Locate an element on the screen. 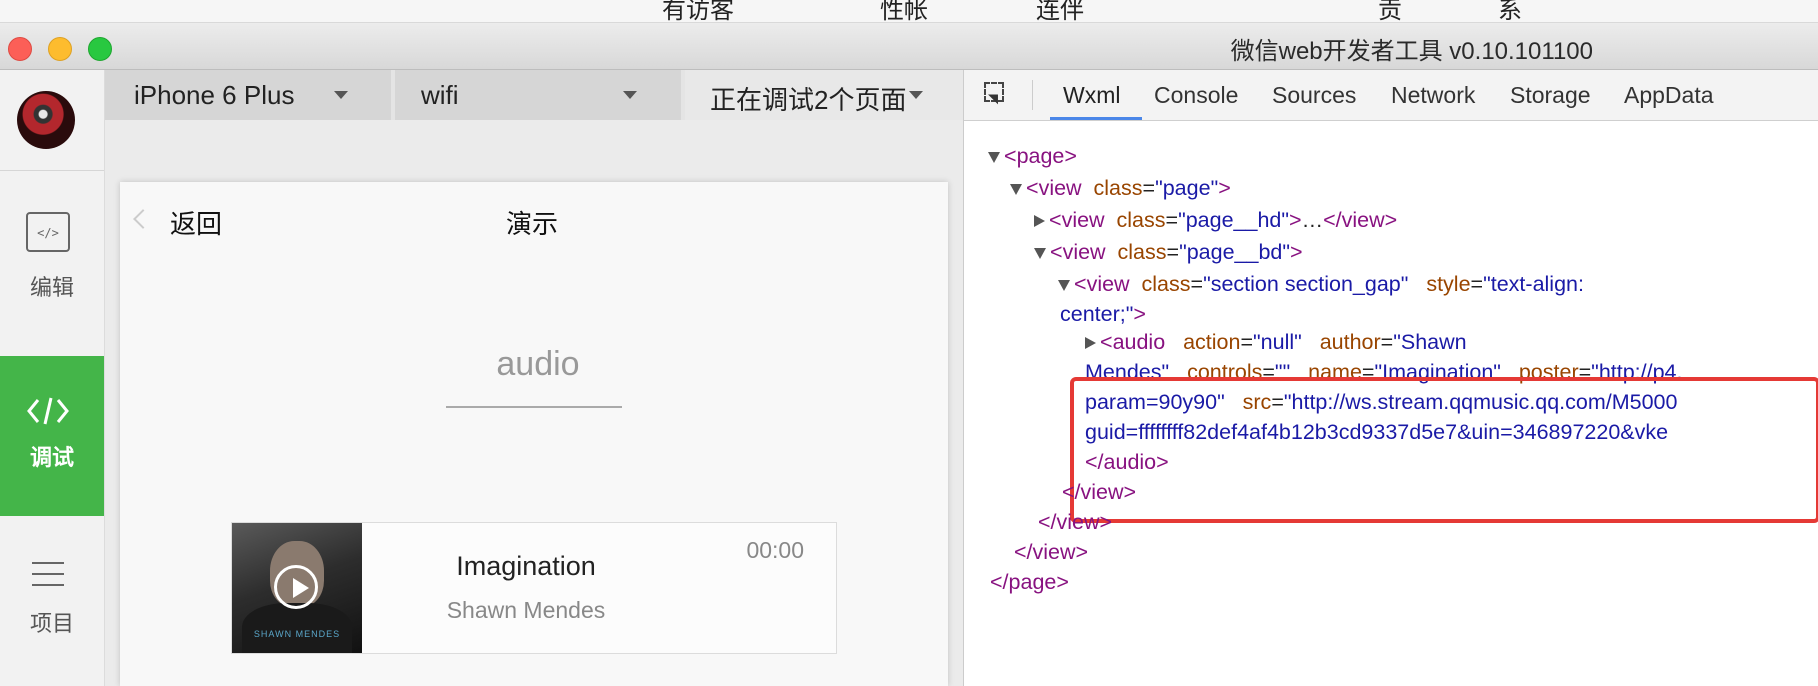 This screenshot has height=686, width=1818. code-brackets-icon is located at coordinates (48, 411).